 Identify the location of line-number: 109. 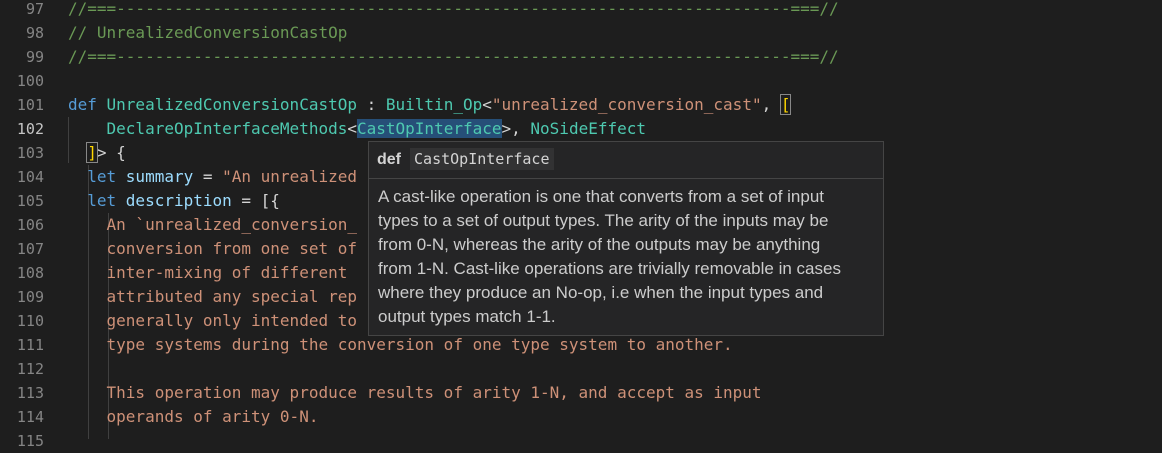
(30, 297).